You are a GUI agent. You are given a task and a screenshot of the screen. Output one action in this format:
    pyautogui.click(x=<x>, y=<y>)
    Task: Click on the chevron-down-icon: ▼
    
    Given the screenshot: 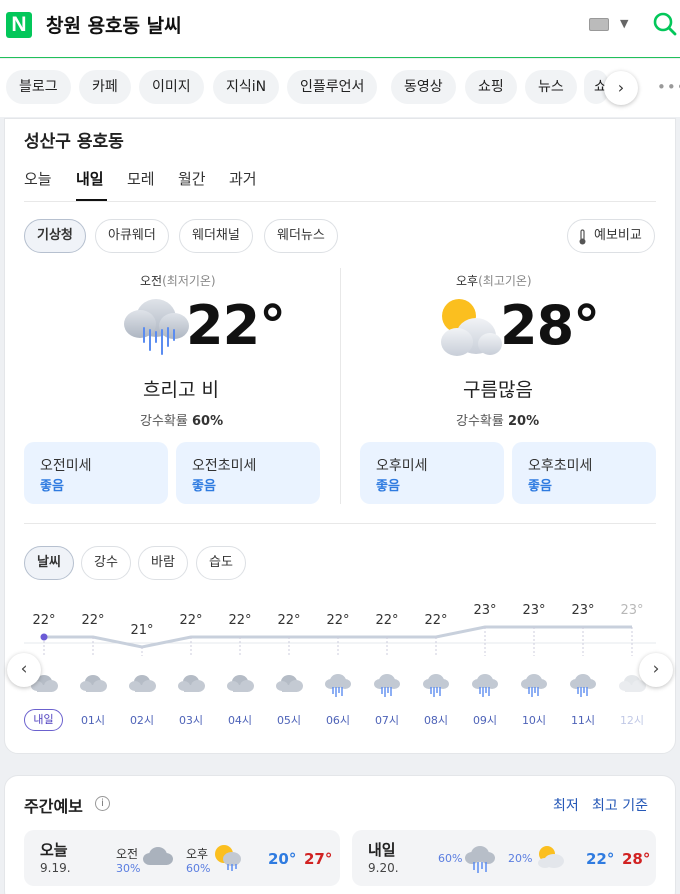 What is the action you would take?
    pyautogui.click(x=624, y=23)
    